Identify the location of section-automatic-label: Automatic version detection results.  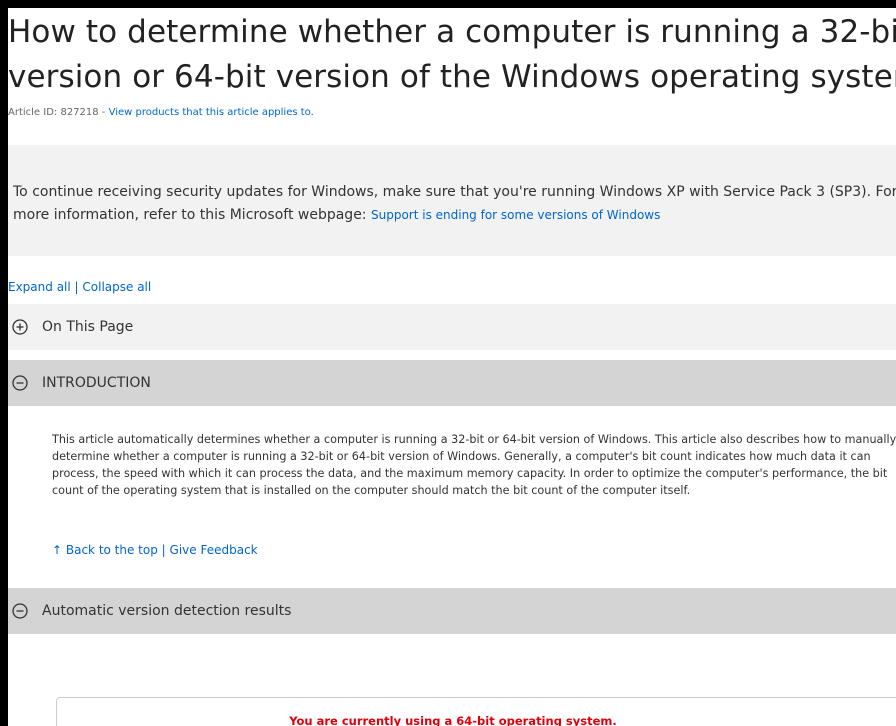
(167, 611).